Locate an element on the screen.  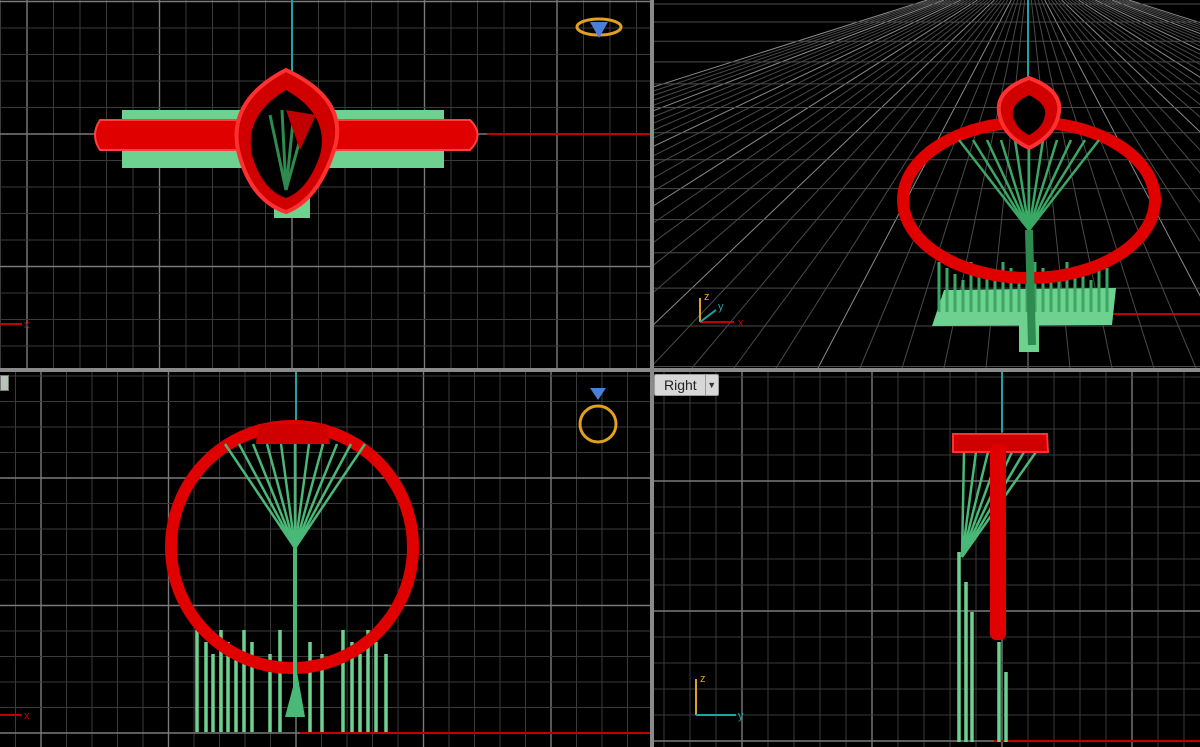
viewport-separator-vertical is located at coordinates (652, 373).